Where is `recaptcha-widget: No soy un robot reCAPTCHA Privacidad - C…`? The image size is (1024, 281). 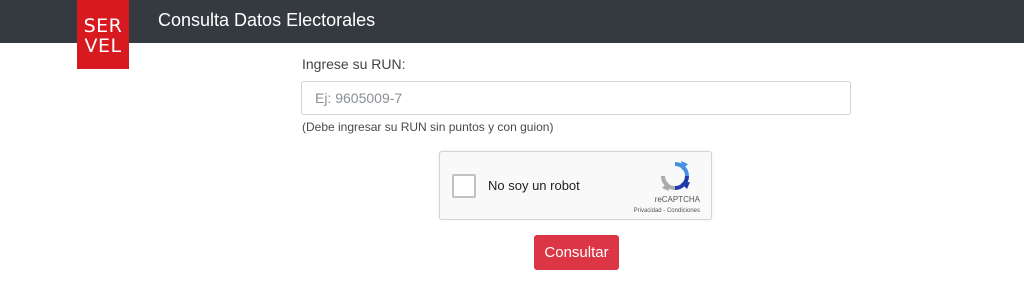
recaptcha-widget: No soy un robot reCAPTCHA Privacidad - C… is located at coordinates (575, 185).